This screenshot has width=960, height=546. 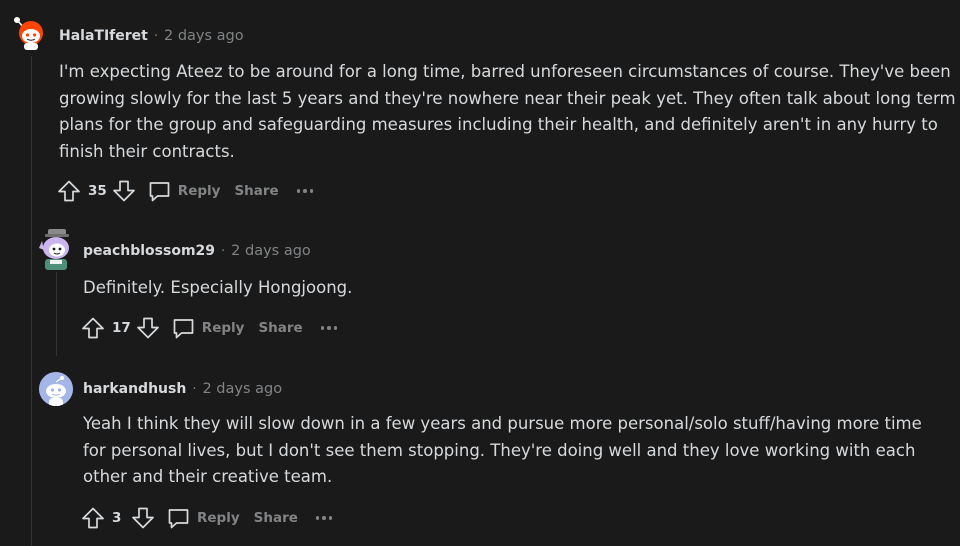 I want to click on username: HalaTIferet, so click(x=103, y=36).